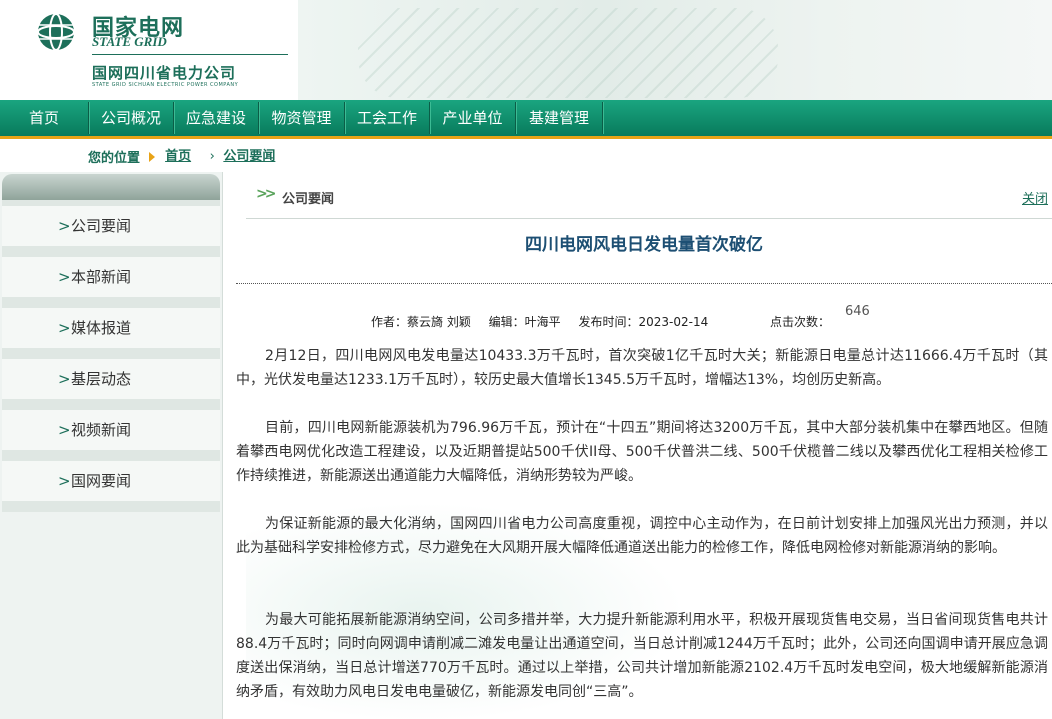  Describe the element at coordinates (129, 41) in the screenshot. I see `logo-text-en: STATE GRID` at that location.